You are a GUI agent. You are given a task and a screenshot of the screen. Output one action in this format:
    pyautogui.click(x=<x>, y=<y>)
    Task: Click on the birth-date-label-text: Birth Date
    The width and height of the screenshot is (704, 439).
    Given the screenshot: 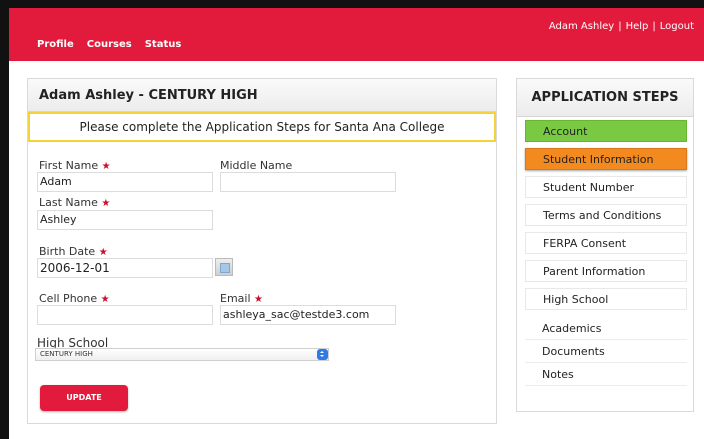 What is the action you would take?
    pyautogui.click(x=67, y=251)
    